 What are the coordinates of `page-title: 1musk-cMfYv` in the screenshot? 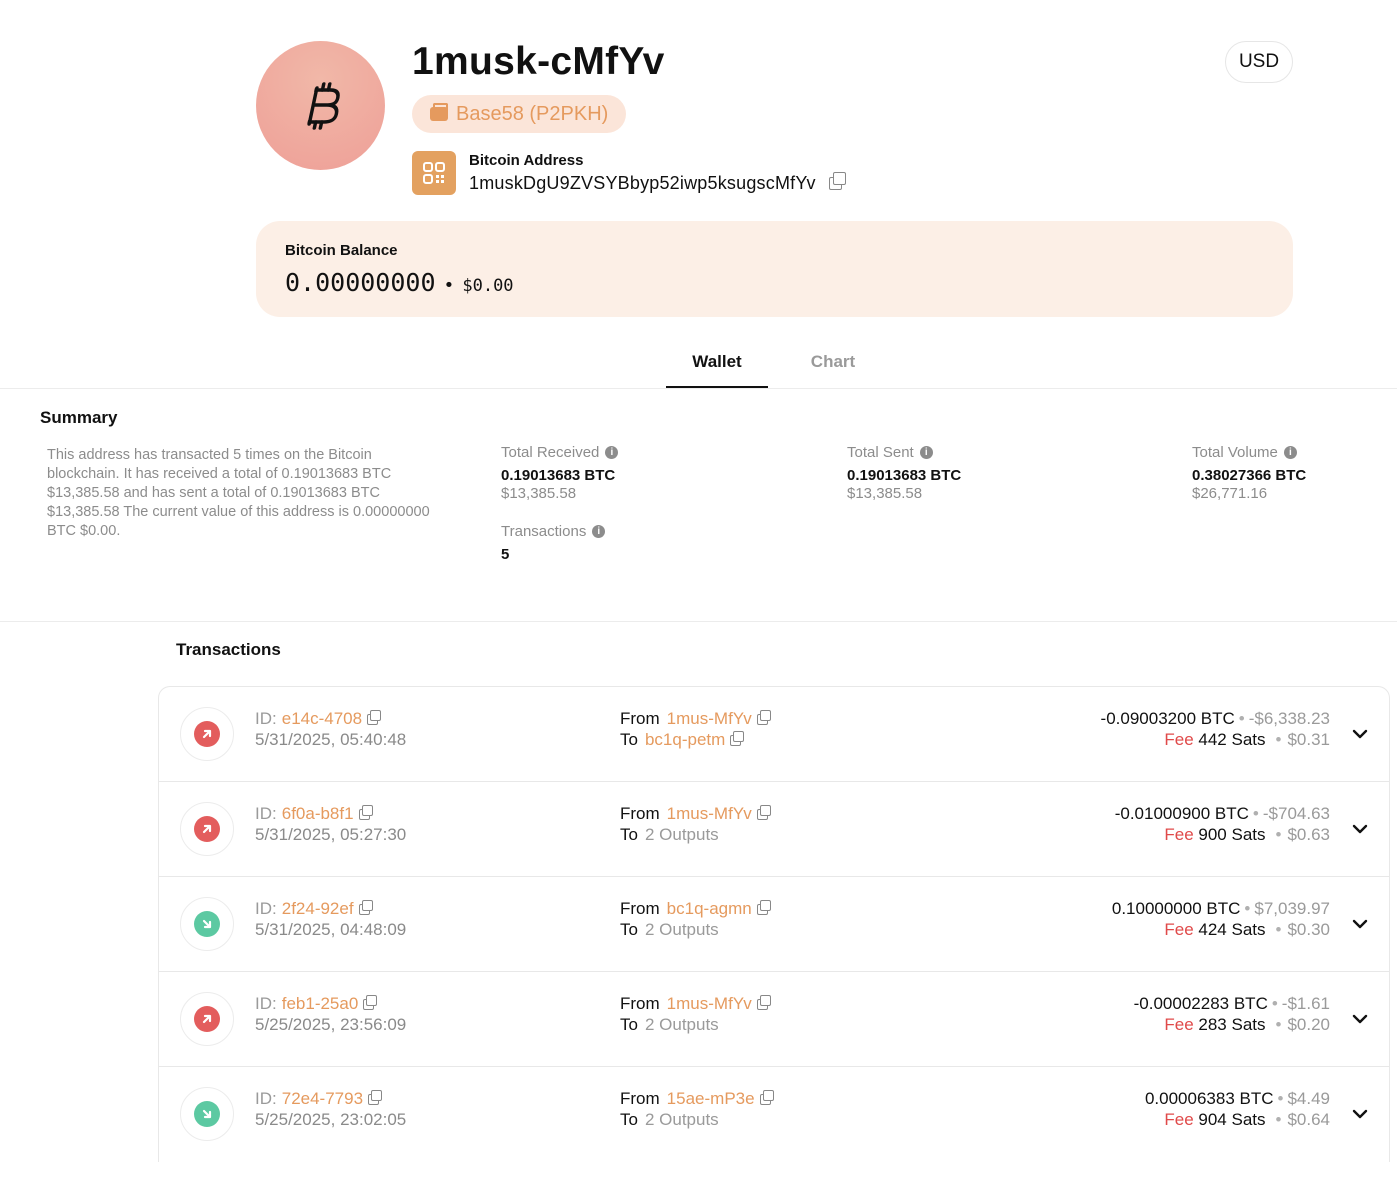 It's located at (538, 61).